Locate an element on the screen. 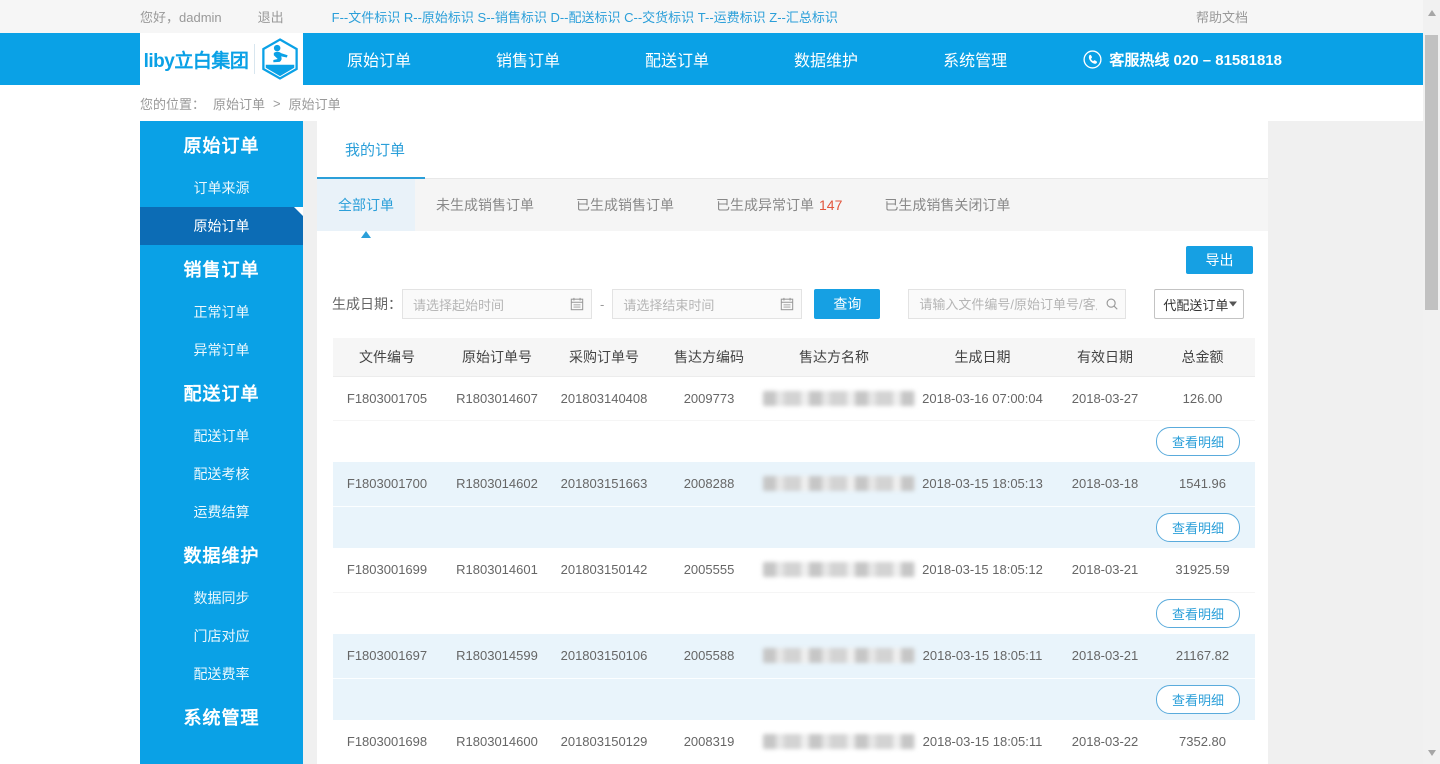 The width and height of the screenshot is (1440, 764). cell-total: 31925.59 is located at coordinates (1202, 570).